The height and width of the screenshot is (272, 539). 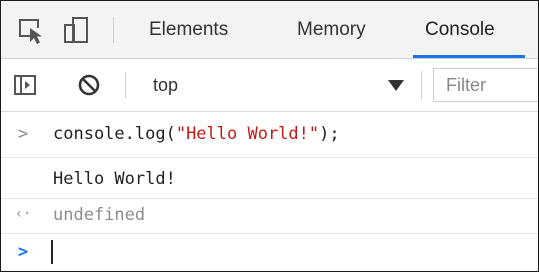 I want to click on console-input-code: console.log("Hello World!");, so click(x=196, y=134).